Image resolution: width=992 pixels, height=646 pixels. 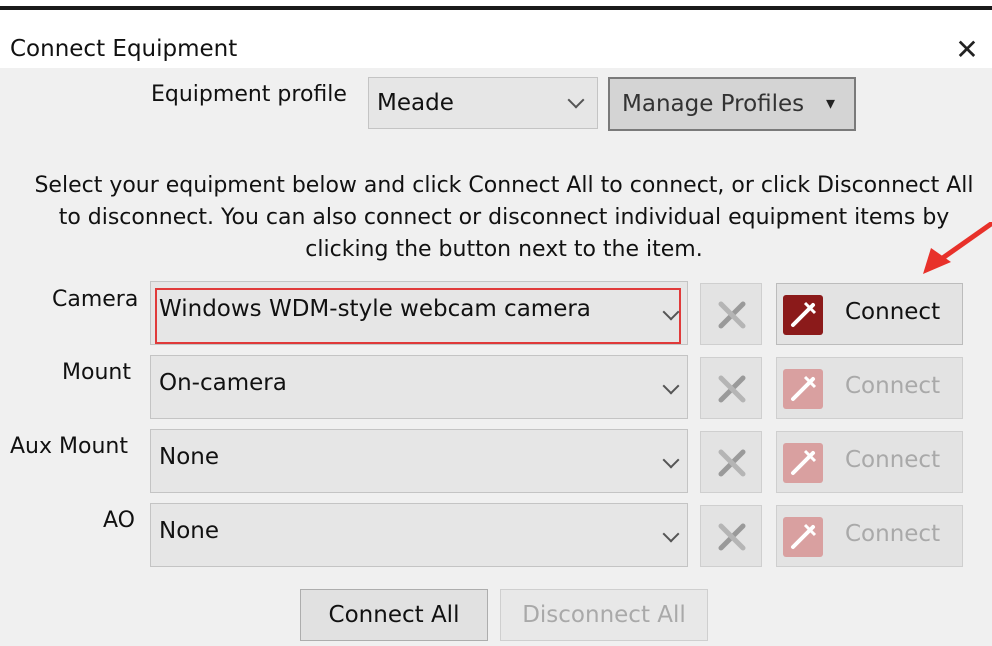 I want to click on camera-dropdown: Windows WDM-style webcam camera, so click(x=419, y=313).